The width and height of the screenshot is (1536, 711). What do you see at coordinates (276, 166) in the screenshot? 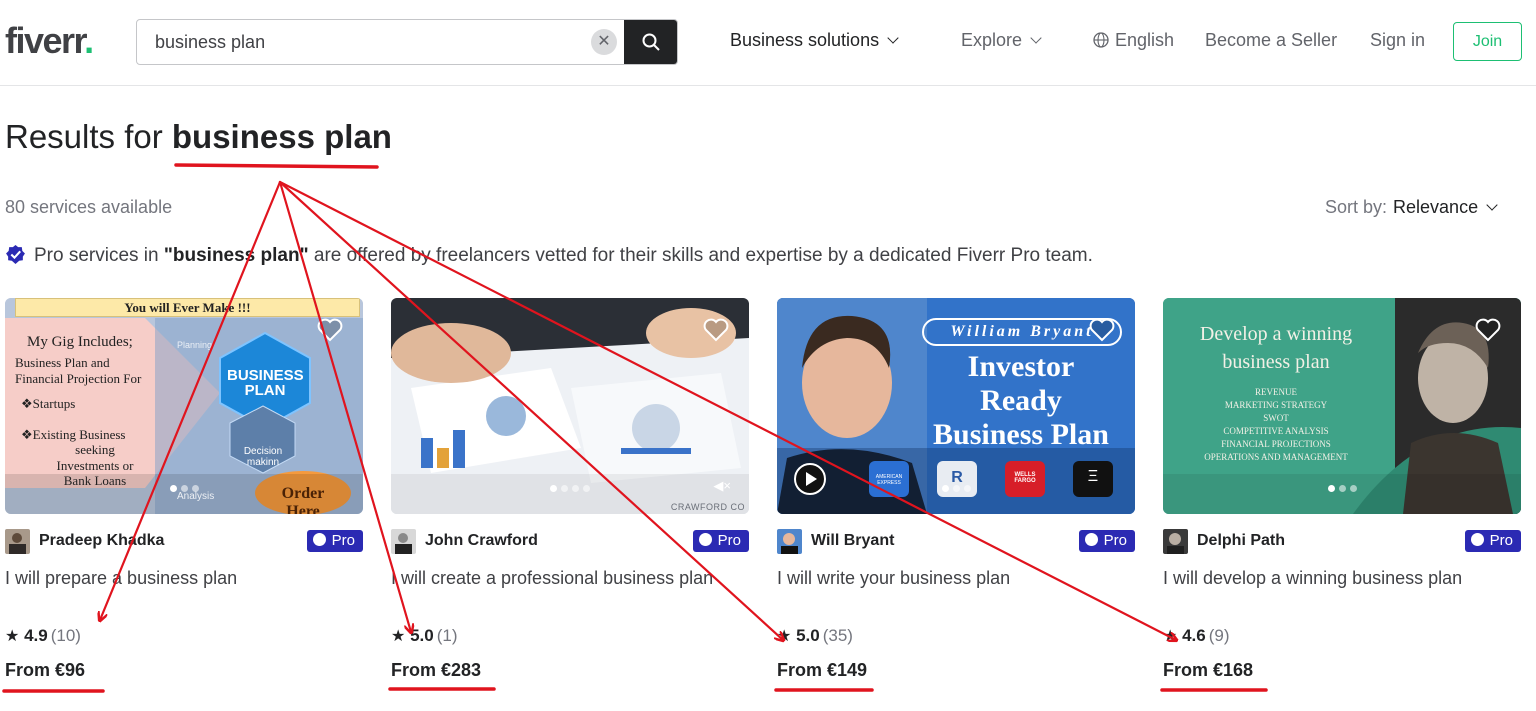
I see `query-underline` at bounding box center [276, 166].